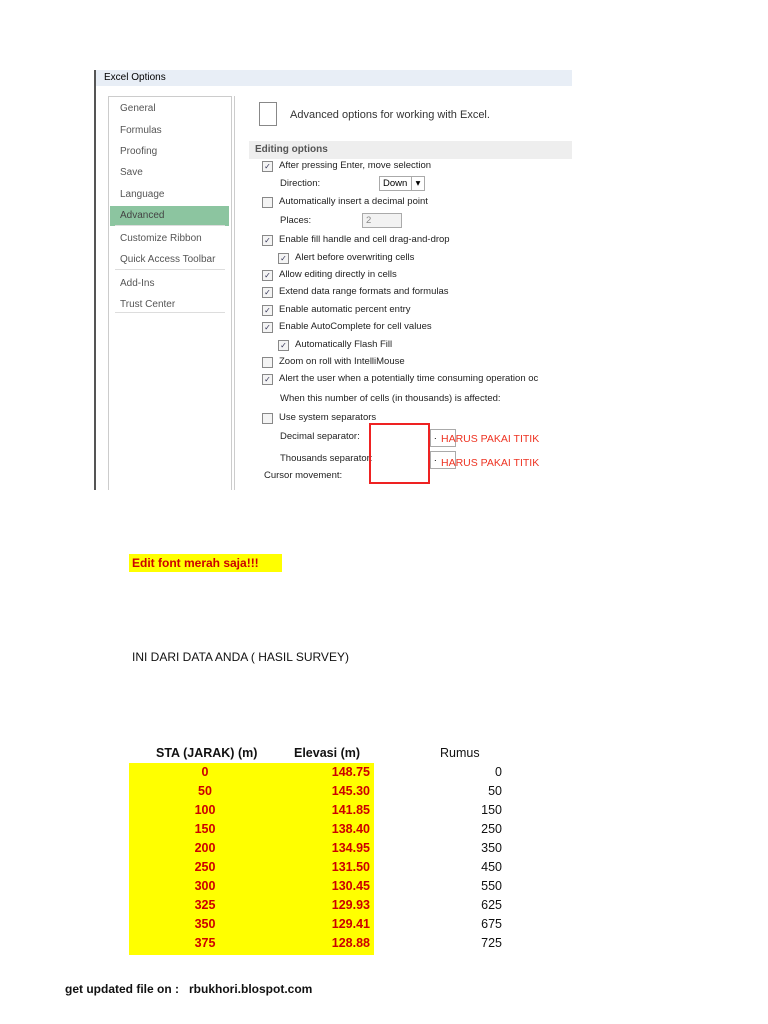 Image resolution: width=768 pixels, height=1024 pixels. Describe the element at coordinates (350, 905) in the screenshot. I see `elevasi-cell: 129.93` at that location.